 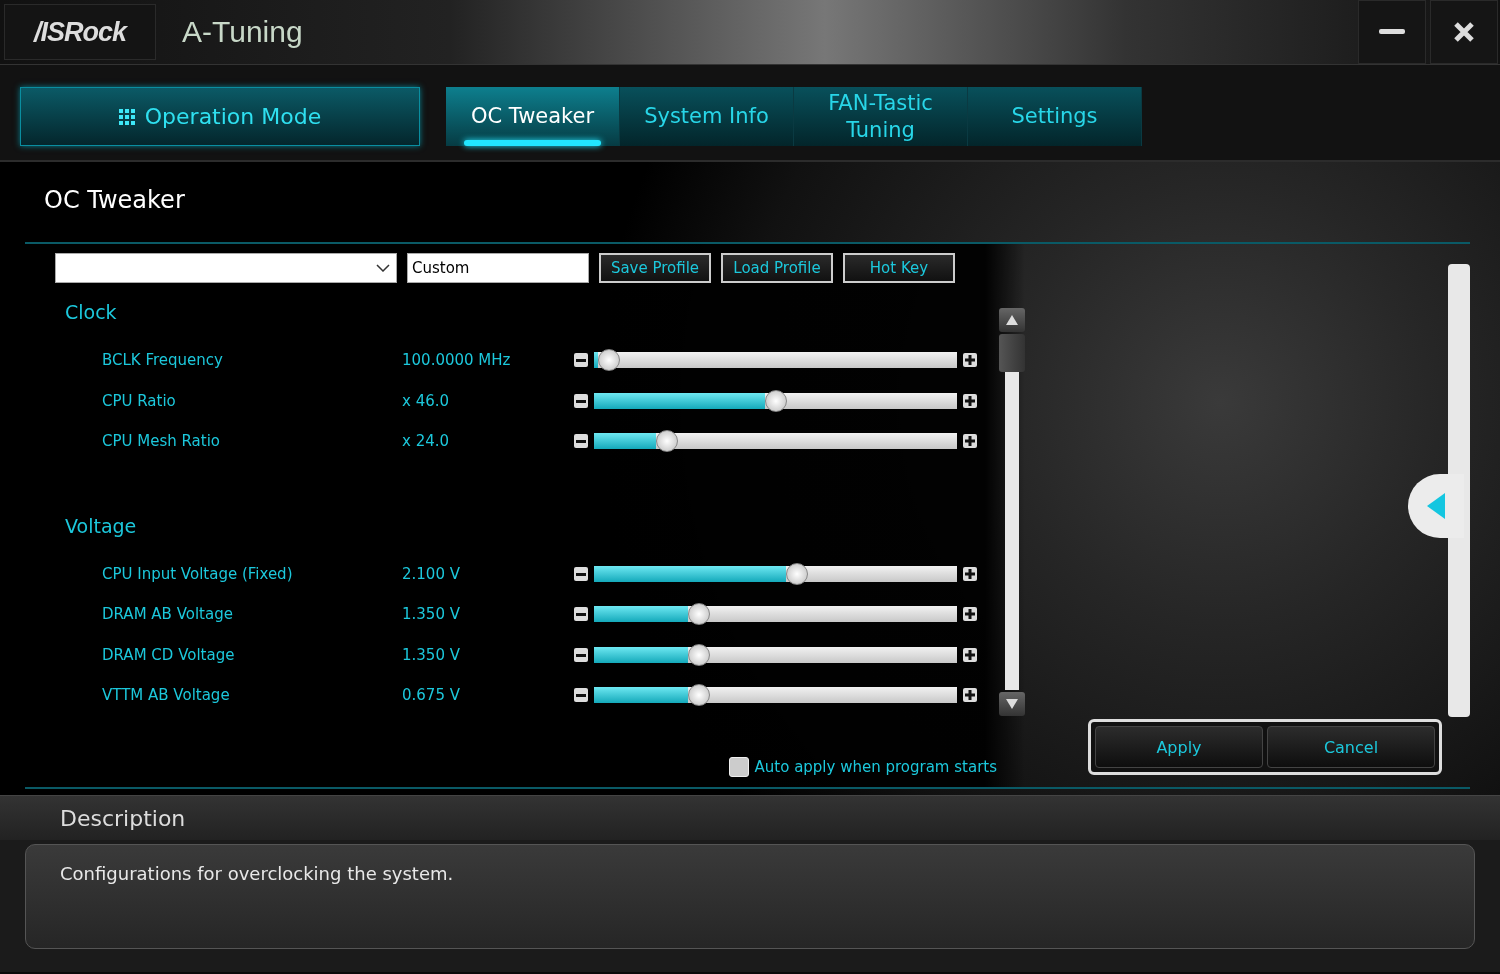 What do you see at coordinates (875, 767) in the screenshot?
I see `auto-apply-label: Auto apply when program starts` at bounding box center [875, 767].